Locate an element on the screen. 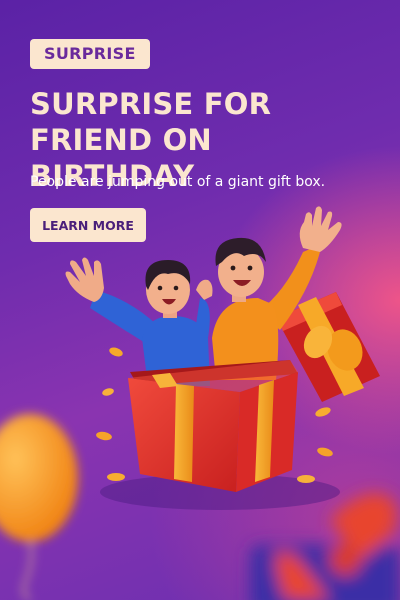  gift-box-icon is located at coordinates (213, 426).